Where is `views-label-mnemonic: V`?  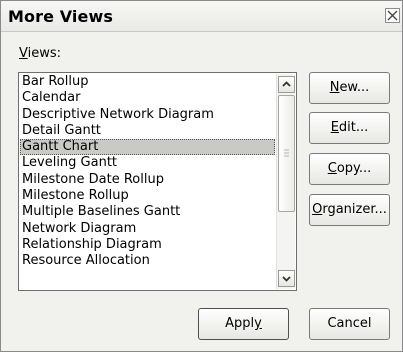 views-label-mnemonic: V is located at coordinates (23, 53).